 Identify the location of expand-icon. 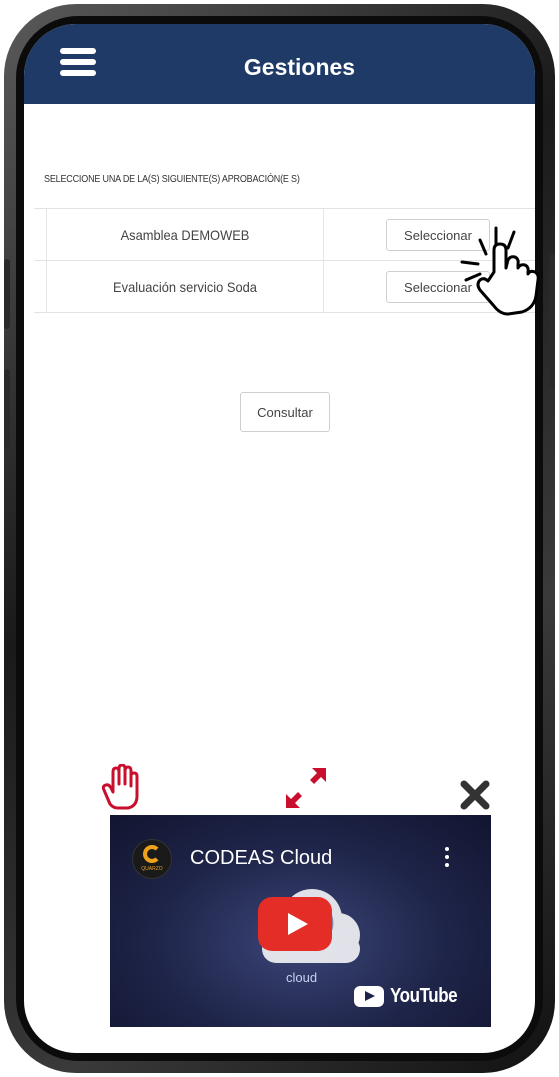
(306, 788).